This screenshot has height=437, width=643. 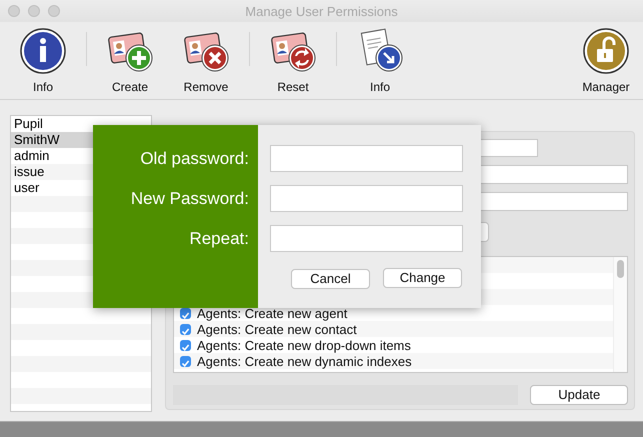 What do you see at coordinates (43, 51) in the screenshot?
I see `info-icon` at bounding box center [43, 51].